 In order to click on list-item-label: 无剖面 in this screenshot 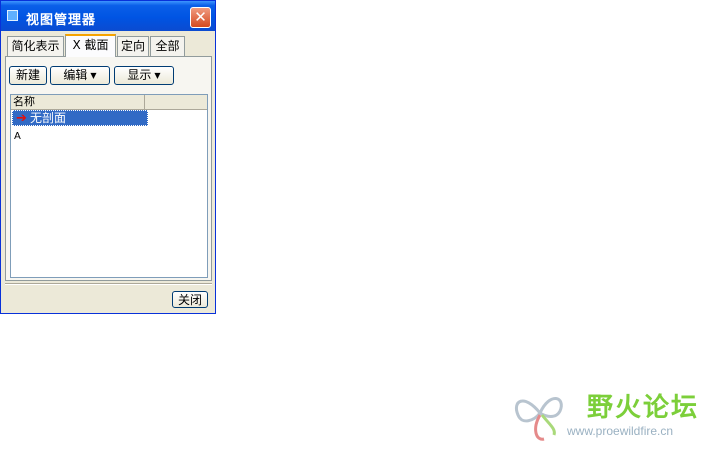, I will do `click(48, 118)`.